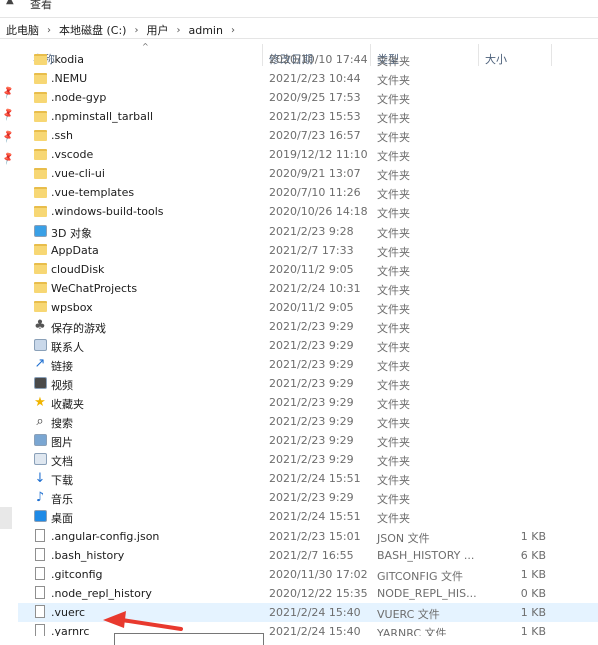  I want to click on favorites-icon: ★, so click(40, 402).